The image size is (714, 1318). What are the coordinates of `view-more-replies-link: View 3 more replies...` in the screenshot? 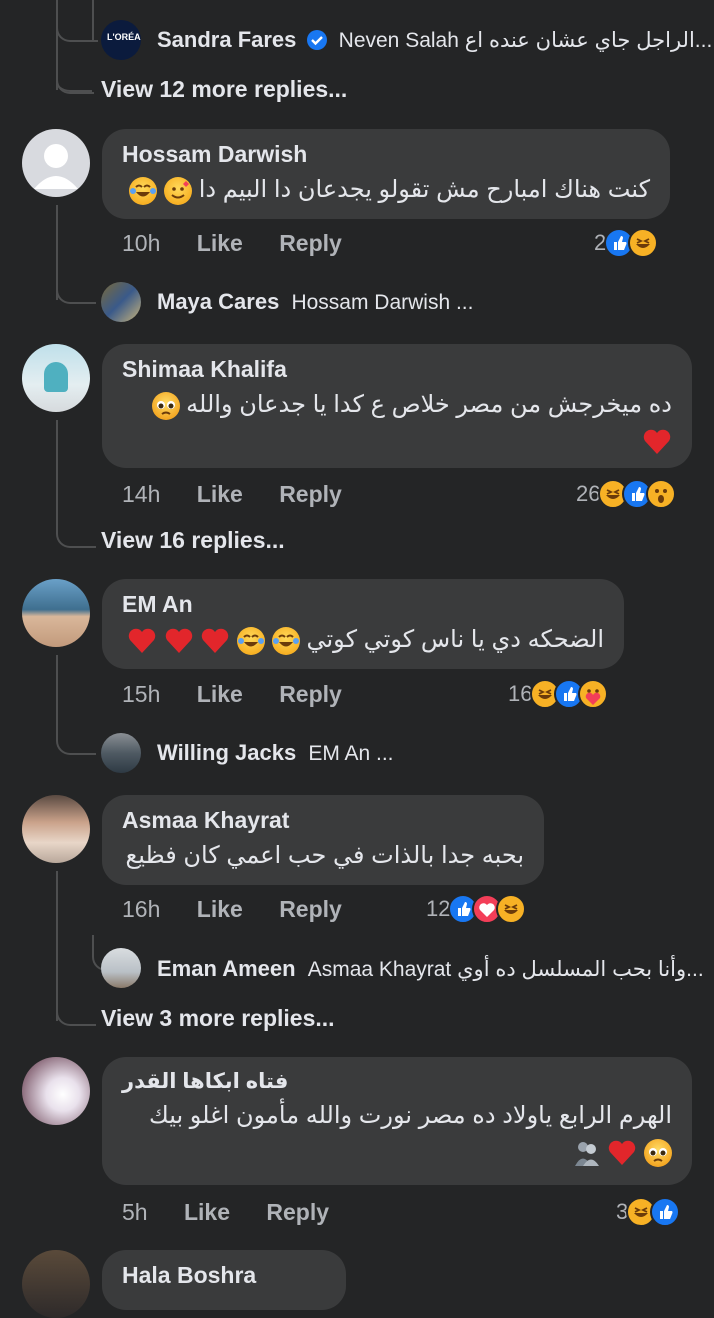 It's located at (218, 1018).